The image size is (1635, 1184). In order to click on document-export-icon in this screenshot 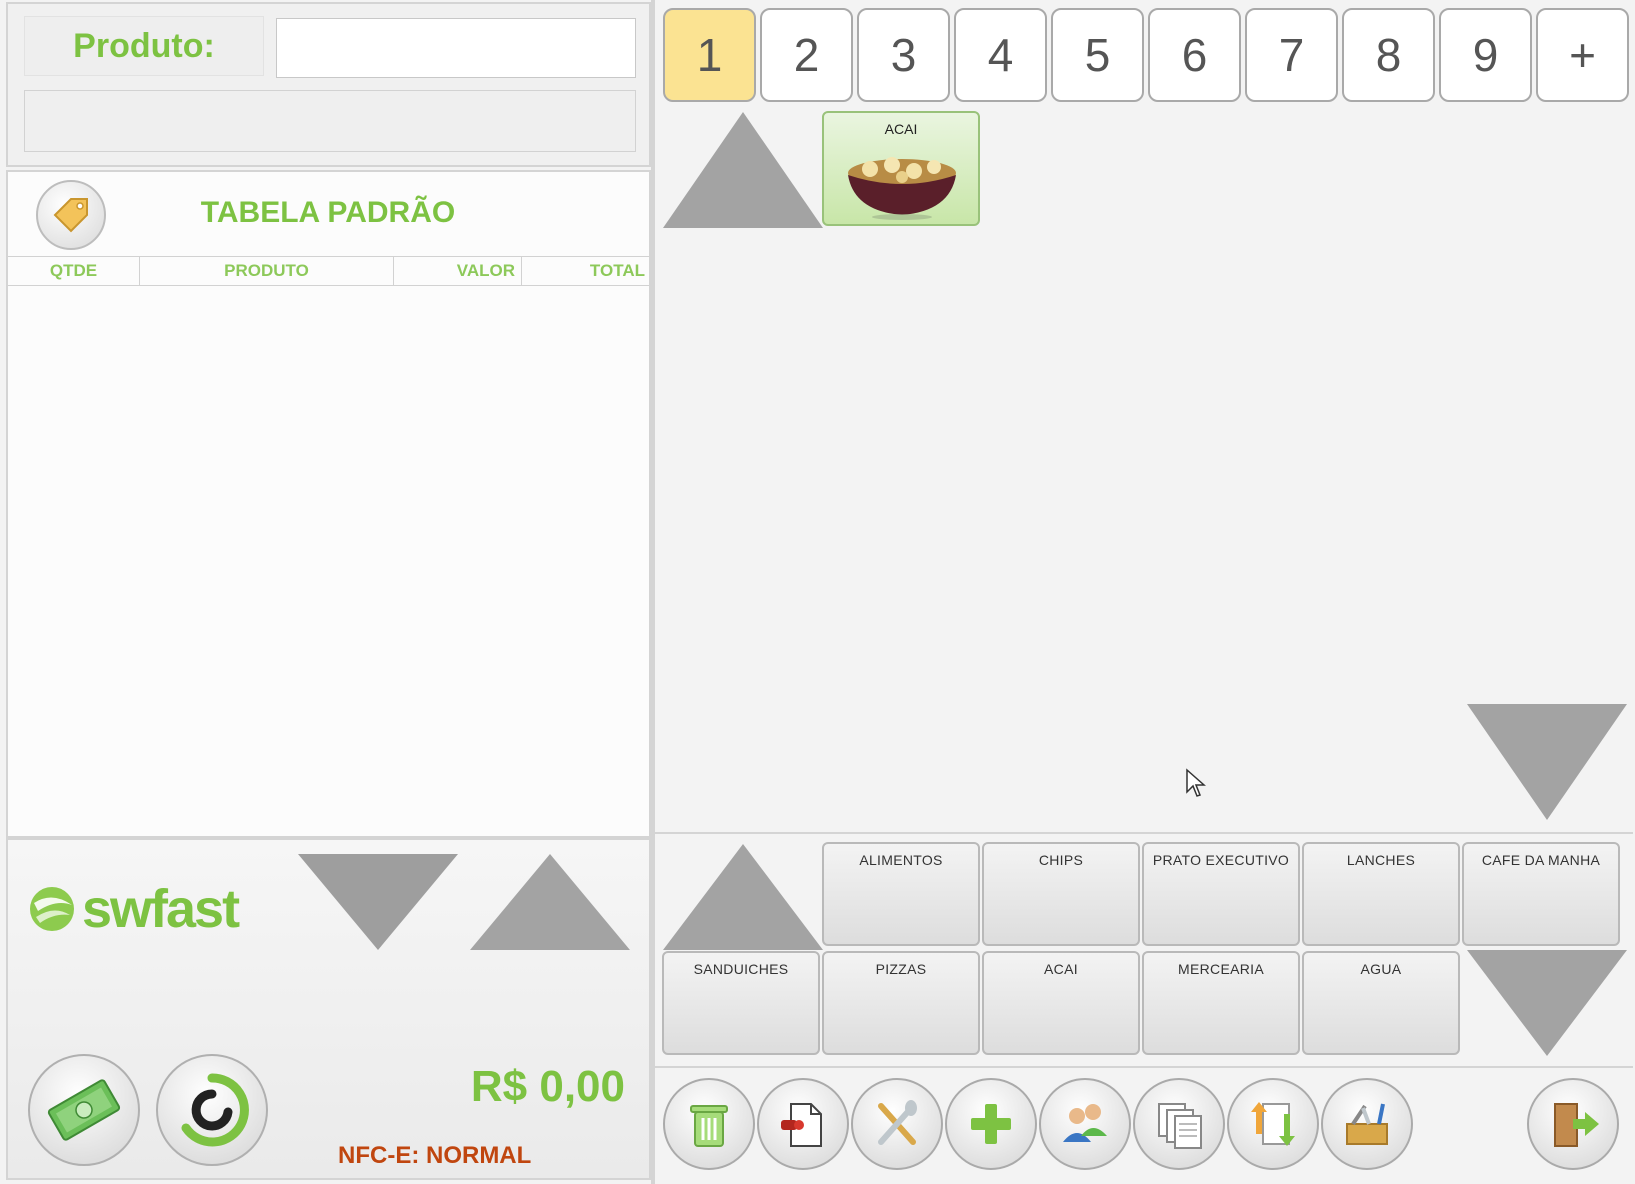, I will do `click(801, 1125)`.